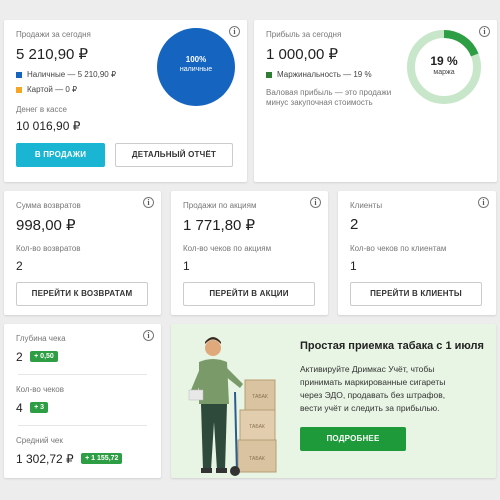 This screenshot has height=500, width=500. Describe the element at coordinates (232, 406) in the screenshot. I see `courier-illustration: ТАБАК ТАБАК ТАБАК` at that location.